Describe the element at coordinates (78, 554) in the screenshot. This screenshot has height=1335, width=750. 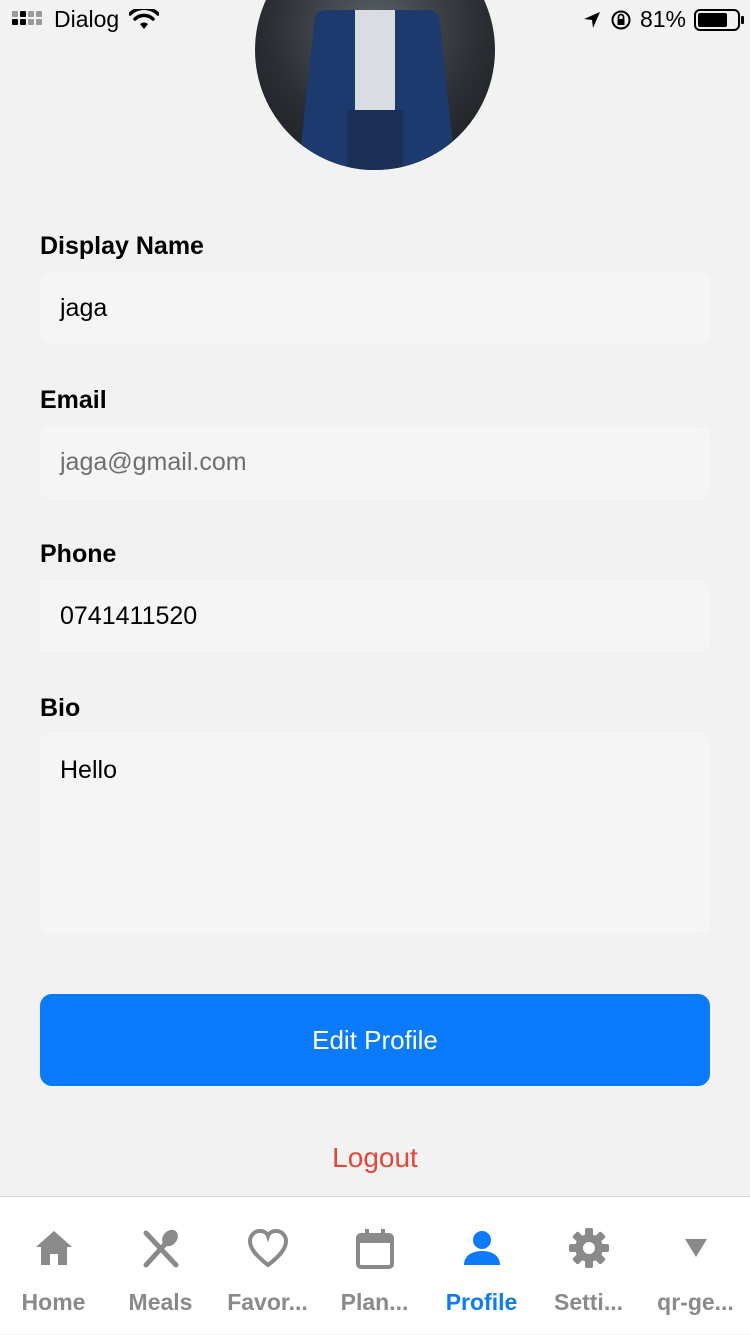
I see `phone-label: Phone` at that location.